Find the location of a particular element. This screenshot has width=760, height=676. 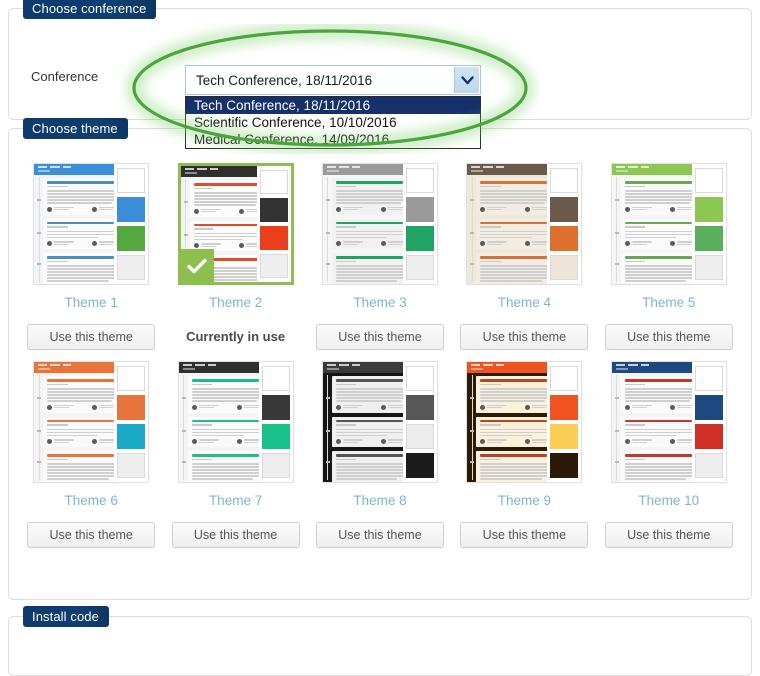

theme-cell: Theme 4 Use this theme is located at coordinates (524, 254).